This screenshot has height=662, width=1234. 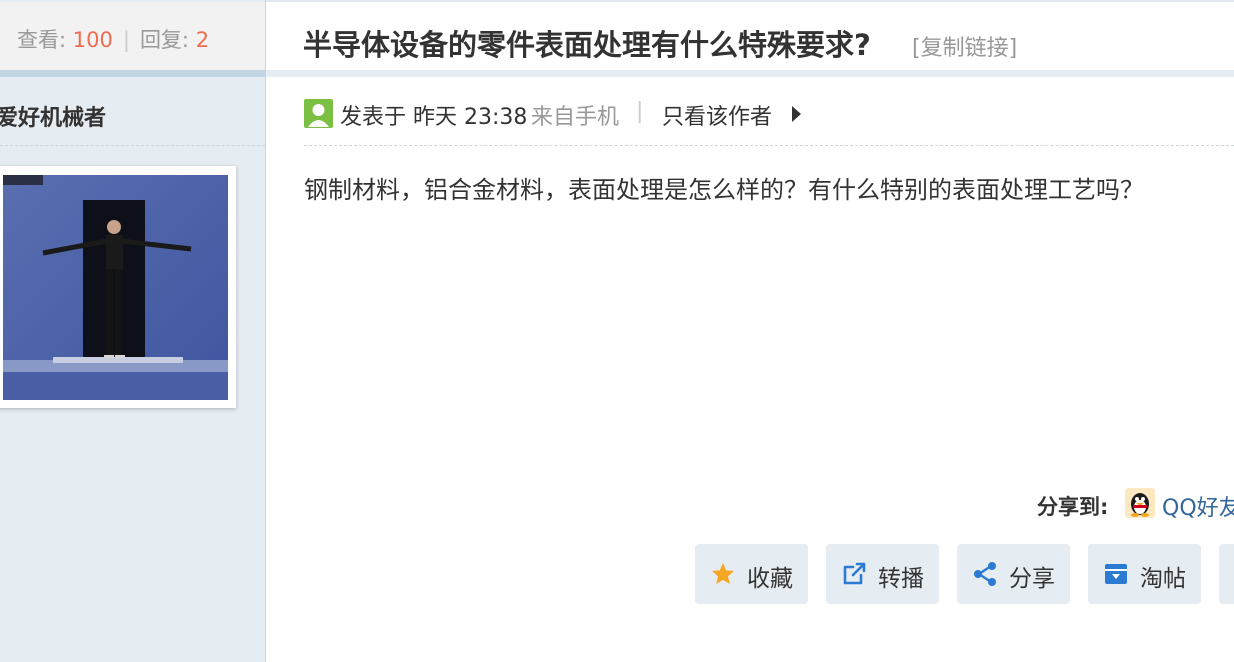 I want to click on repost-button: 转播, so click(x=882, y=574).